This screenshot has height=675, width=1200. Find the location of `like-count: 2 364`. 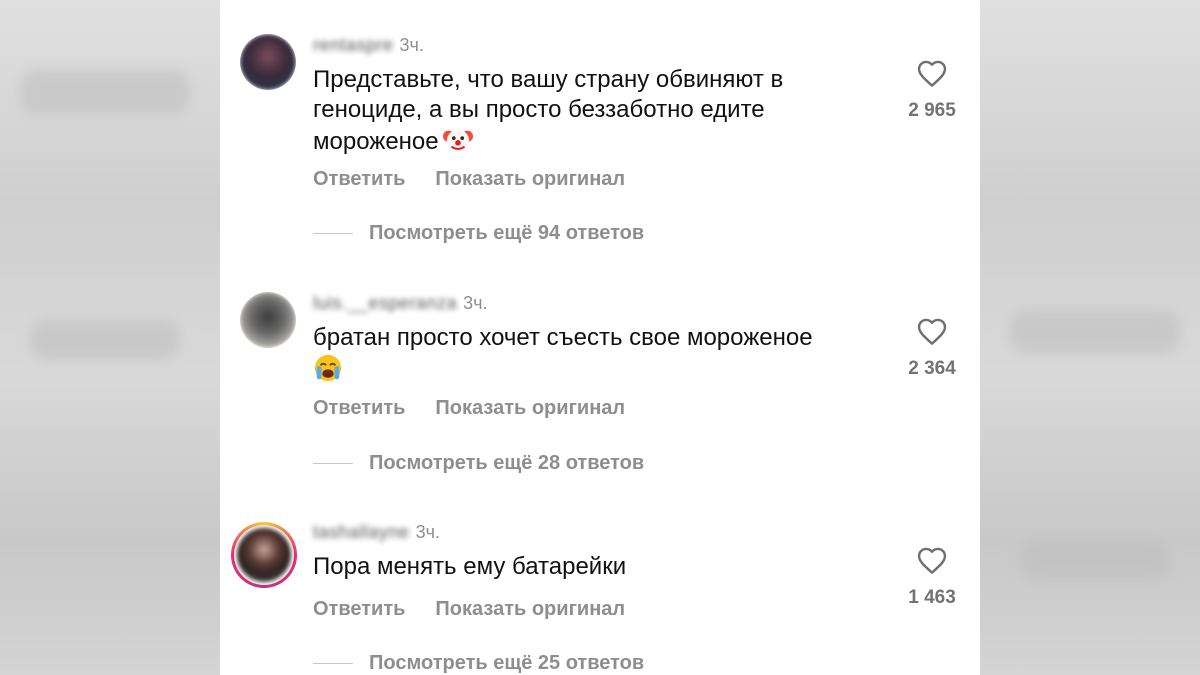

like-count: 2 364 is located at coordinates (932, 368).